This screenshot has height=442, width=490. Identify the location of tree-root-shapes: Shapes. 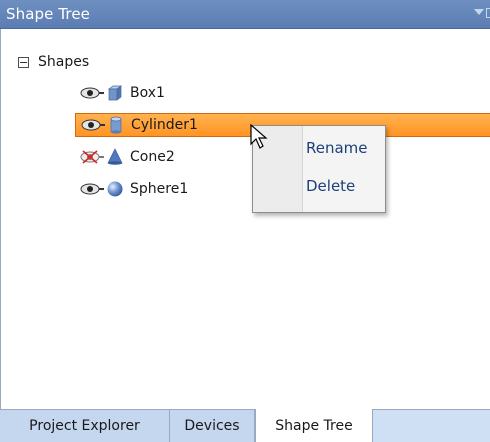
(53, 62).